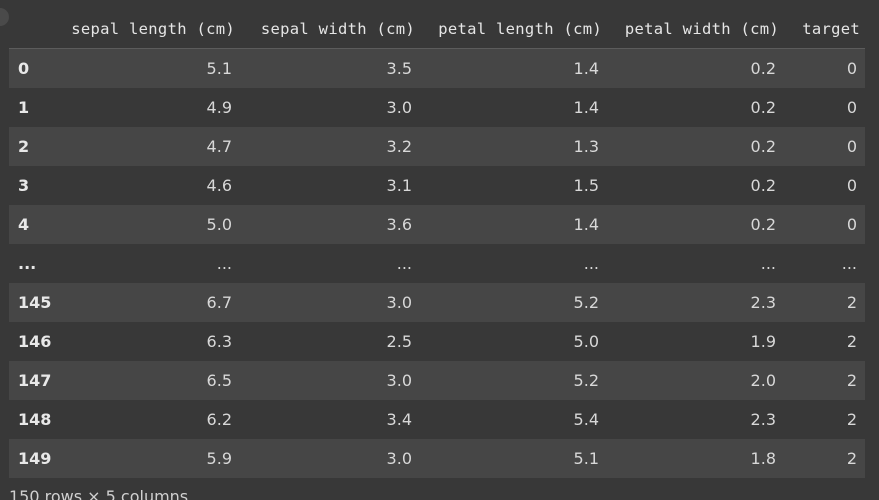 The height and width of the screenshot is (500, 879). Describe the element at coordinates (437, 341) in the screenshot. I see `table-row: 146 6.3 2.5 5.0 1.9 2` at that location.